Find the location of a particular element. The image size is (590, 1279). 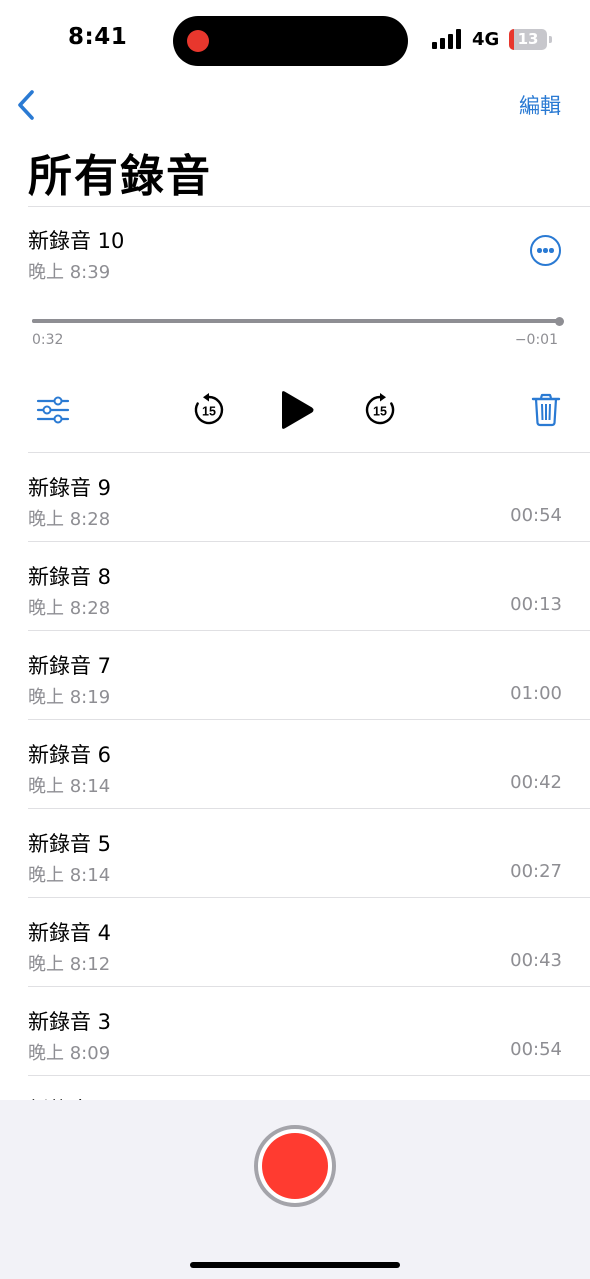

more-options-button is located at coordinates (545, 250).